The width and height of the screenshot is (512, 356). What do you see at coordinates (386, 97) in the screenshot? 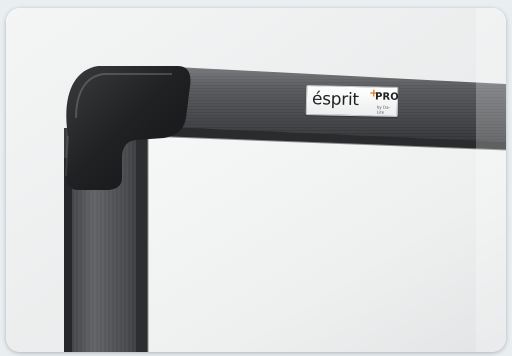
I see `brand-pro: PRO` at bounding box center [386, 97].